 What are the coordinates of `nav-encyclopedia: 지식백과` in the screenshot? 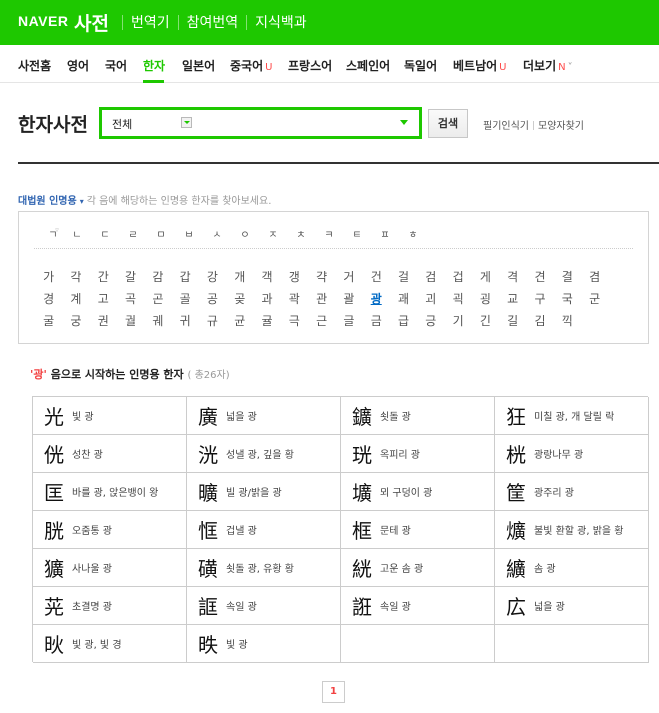 It's located at (281, 22).